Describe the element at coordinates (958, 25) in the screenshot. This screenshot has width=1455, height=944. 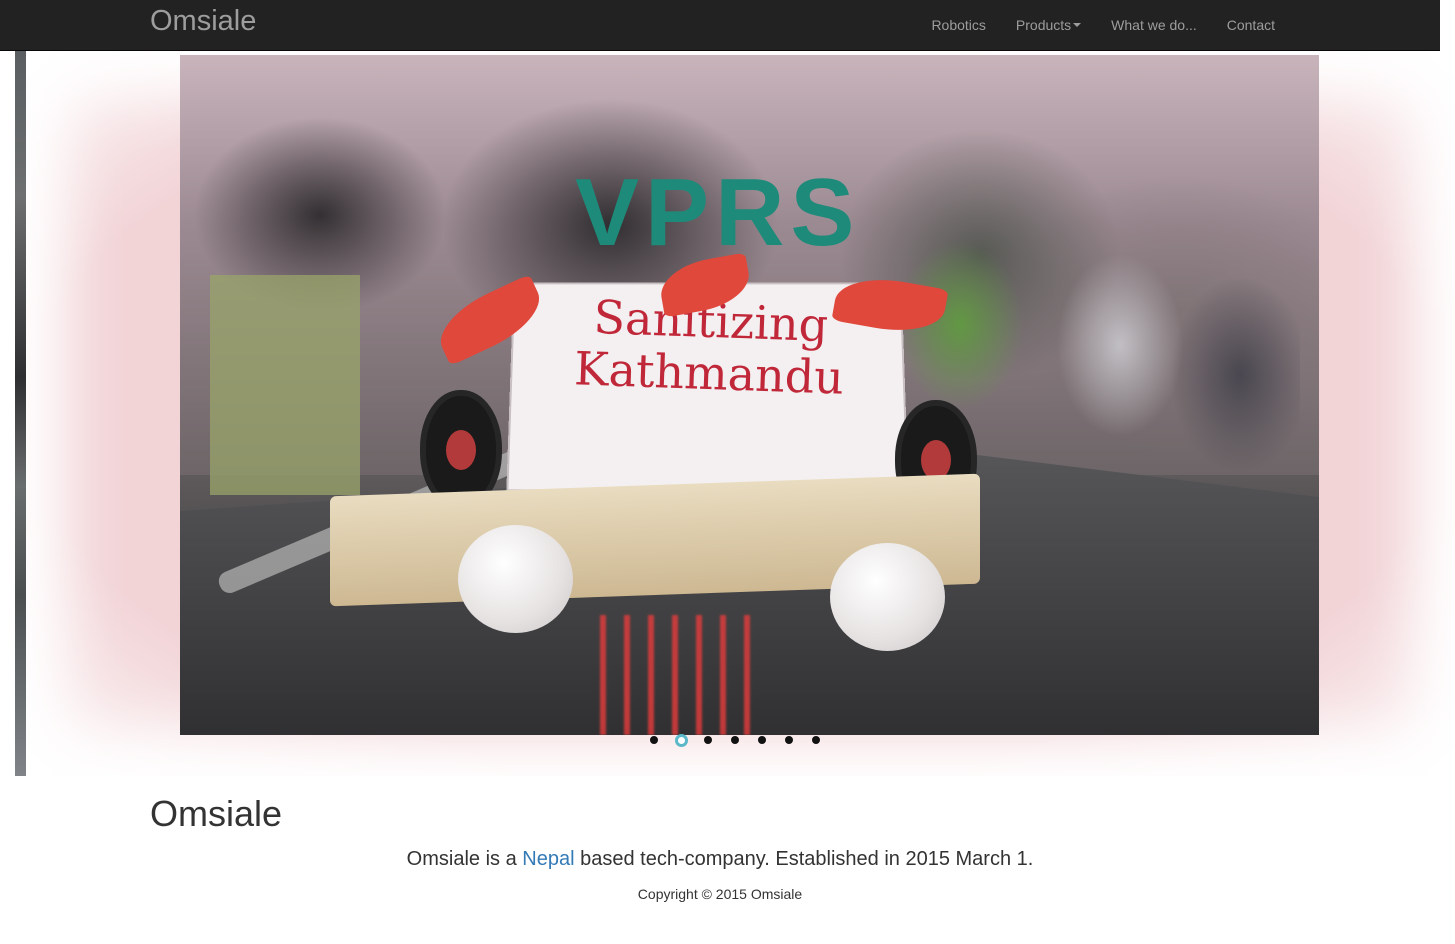
I see `nav-item-robotics: Robotics` at that location.